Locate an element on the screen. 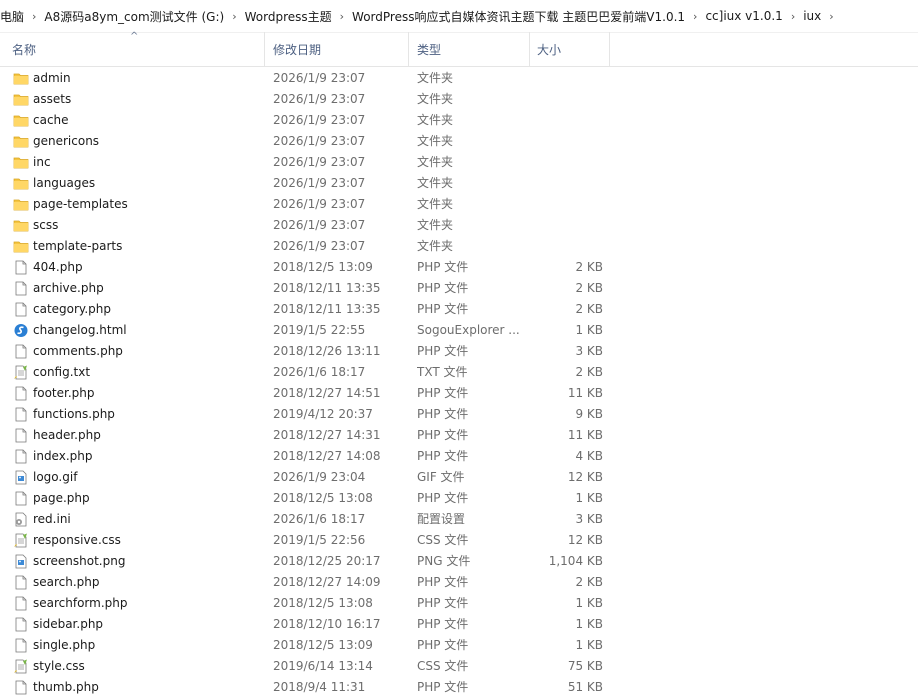  column-header-name: ^ 名称 is located at coordinates (132, 48).